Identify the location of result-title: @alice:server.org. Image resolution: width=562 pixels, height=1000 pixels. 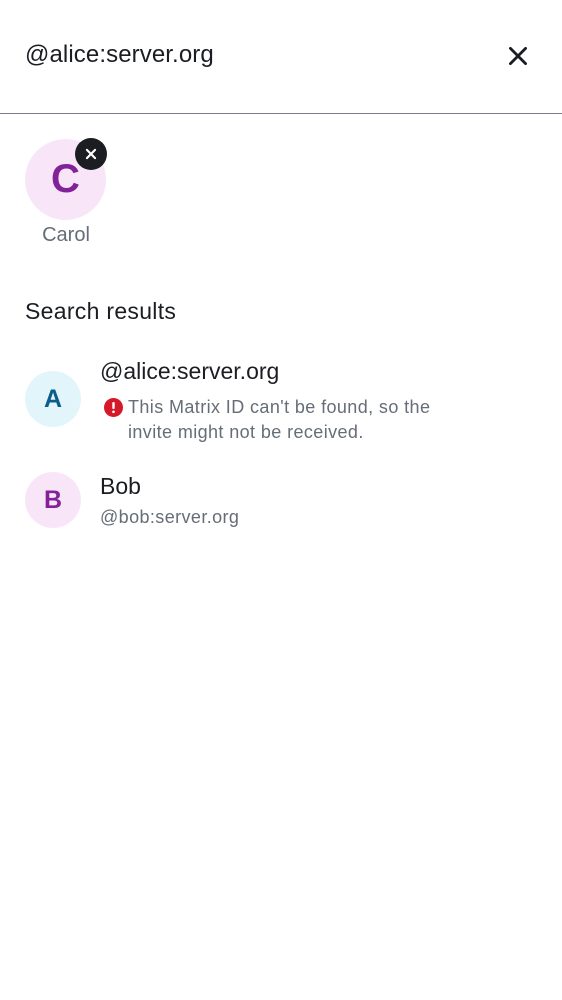
(190, 371).